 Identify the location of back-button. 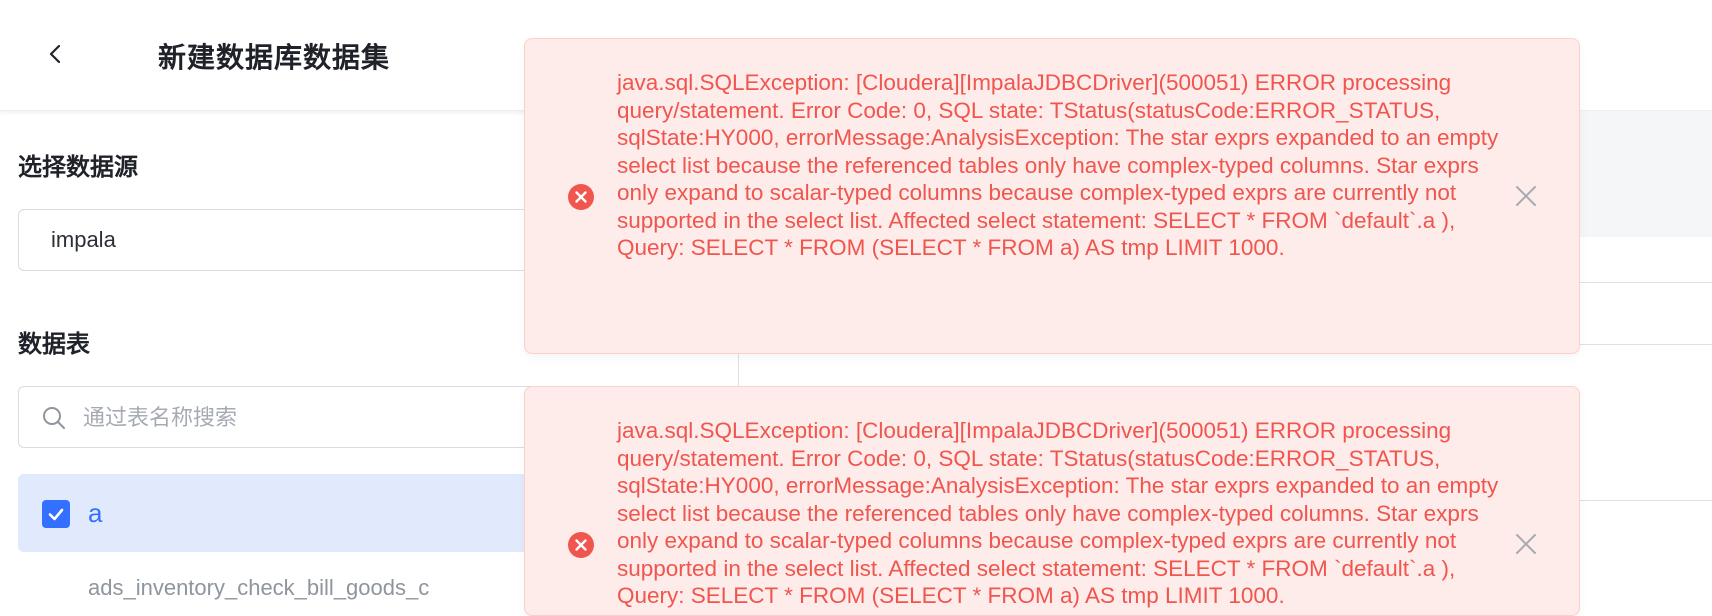
(56, 54).